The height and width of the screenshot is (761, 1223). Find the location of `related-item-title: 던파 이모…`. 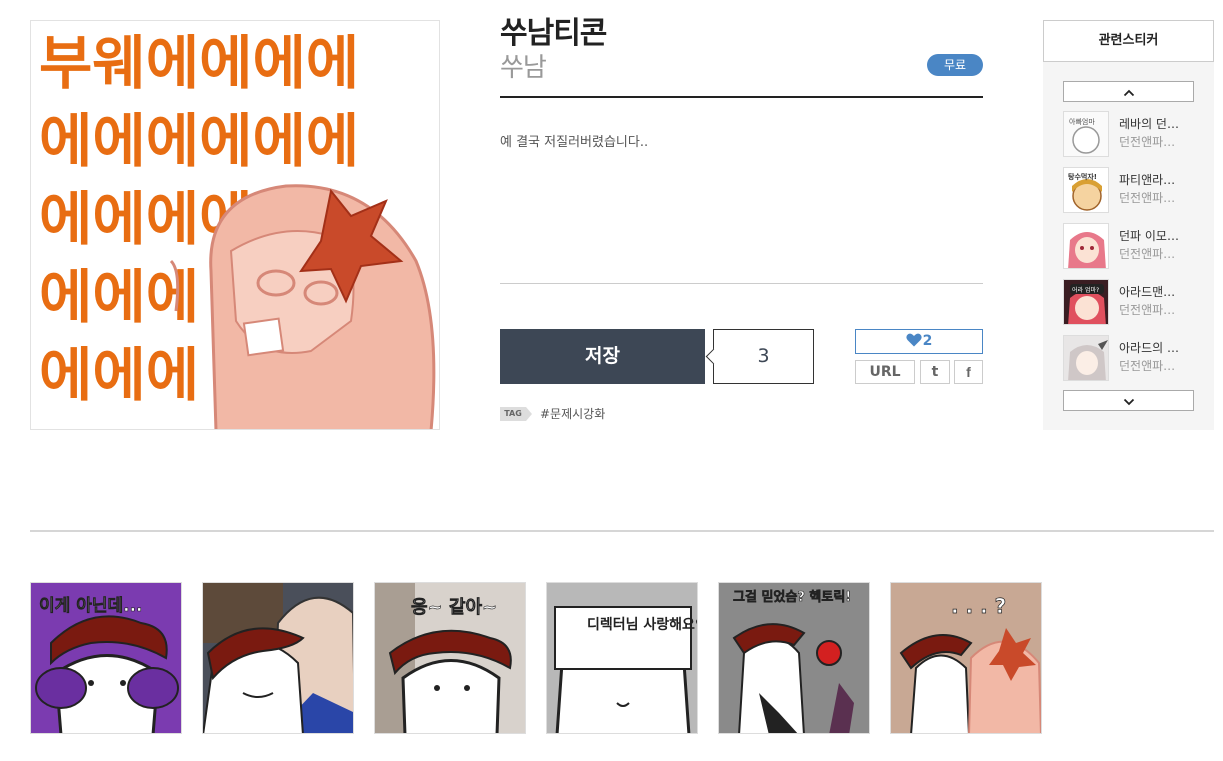

related-item-title: 던파 이모… is located at coordinates (1149, 236).